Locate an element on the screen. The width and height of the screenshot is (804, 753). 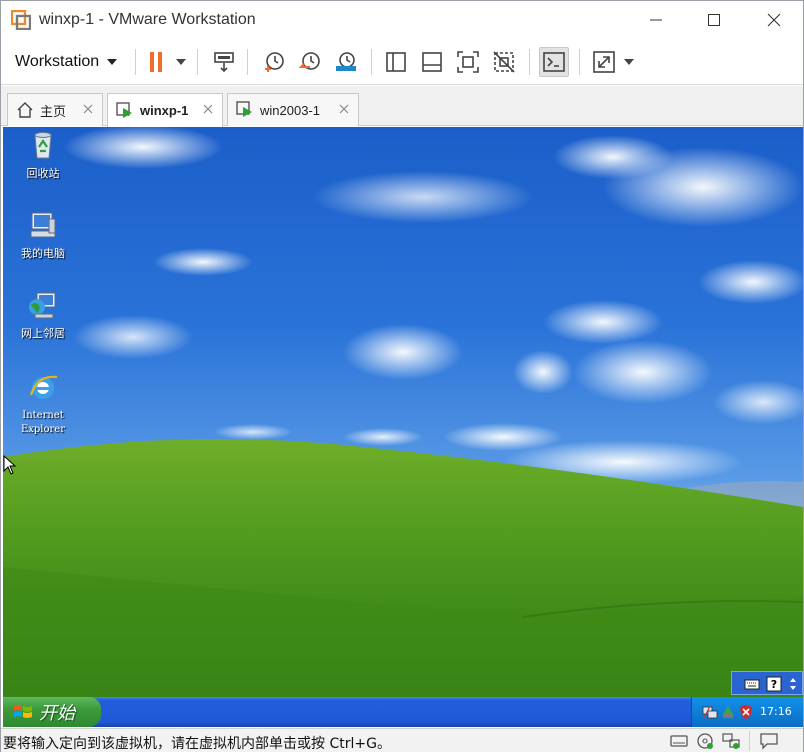
tab-label: win2003-1 is located at coordinates (290, 110).